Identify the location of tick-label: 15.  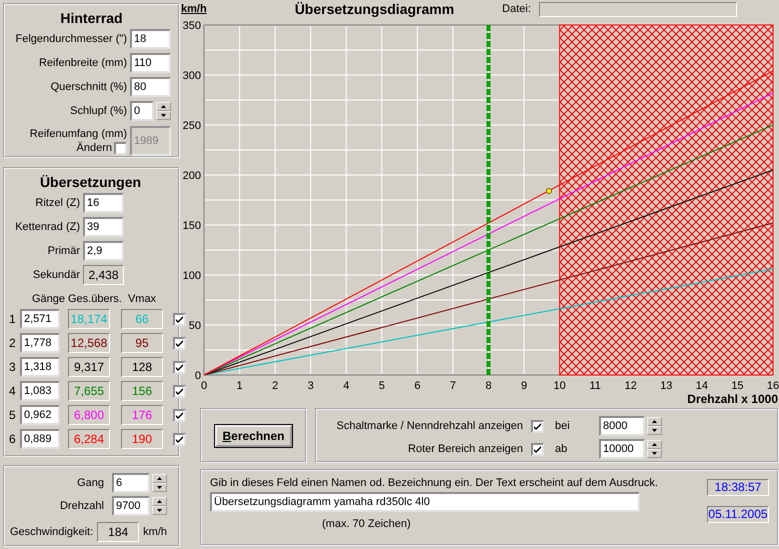
(737, 386).